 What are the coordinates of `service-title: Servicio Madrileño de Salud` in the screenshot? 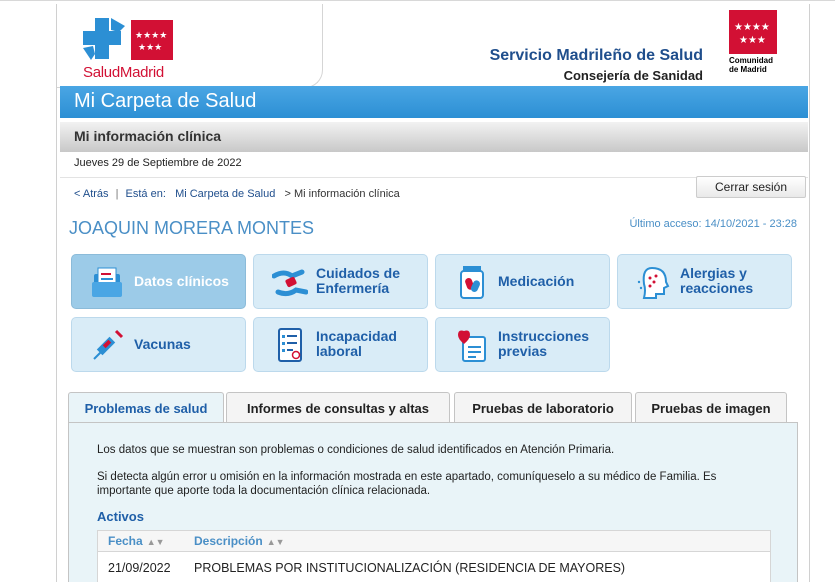 It's located at (596, 55).